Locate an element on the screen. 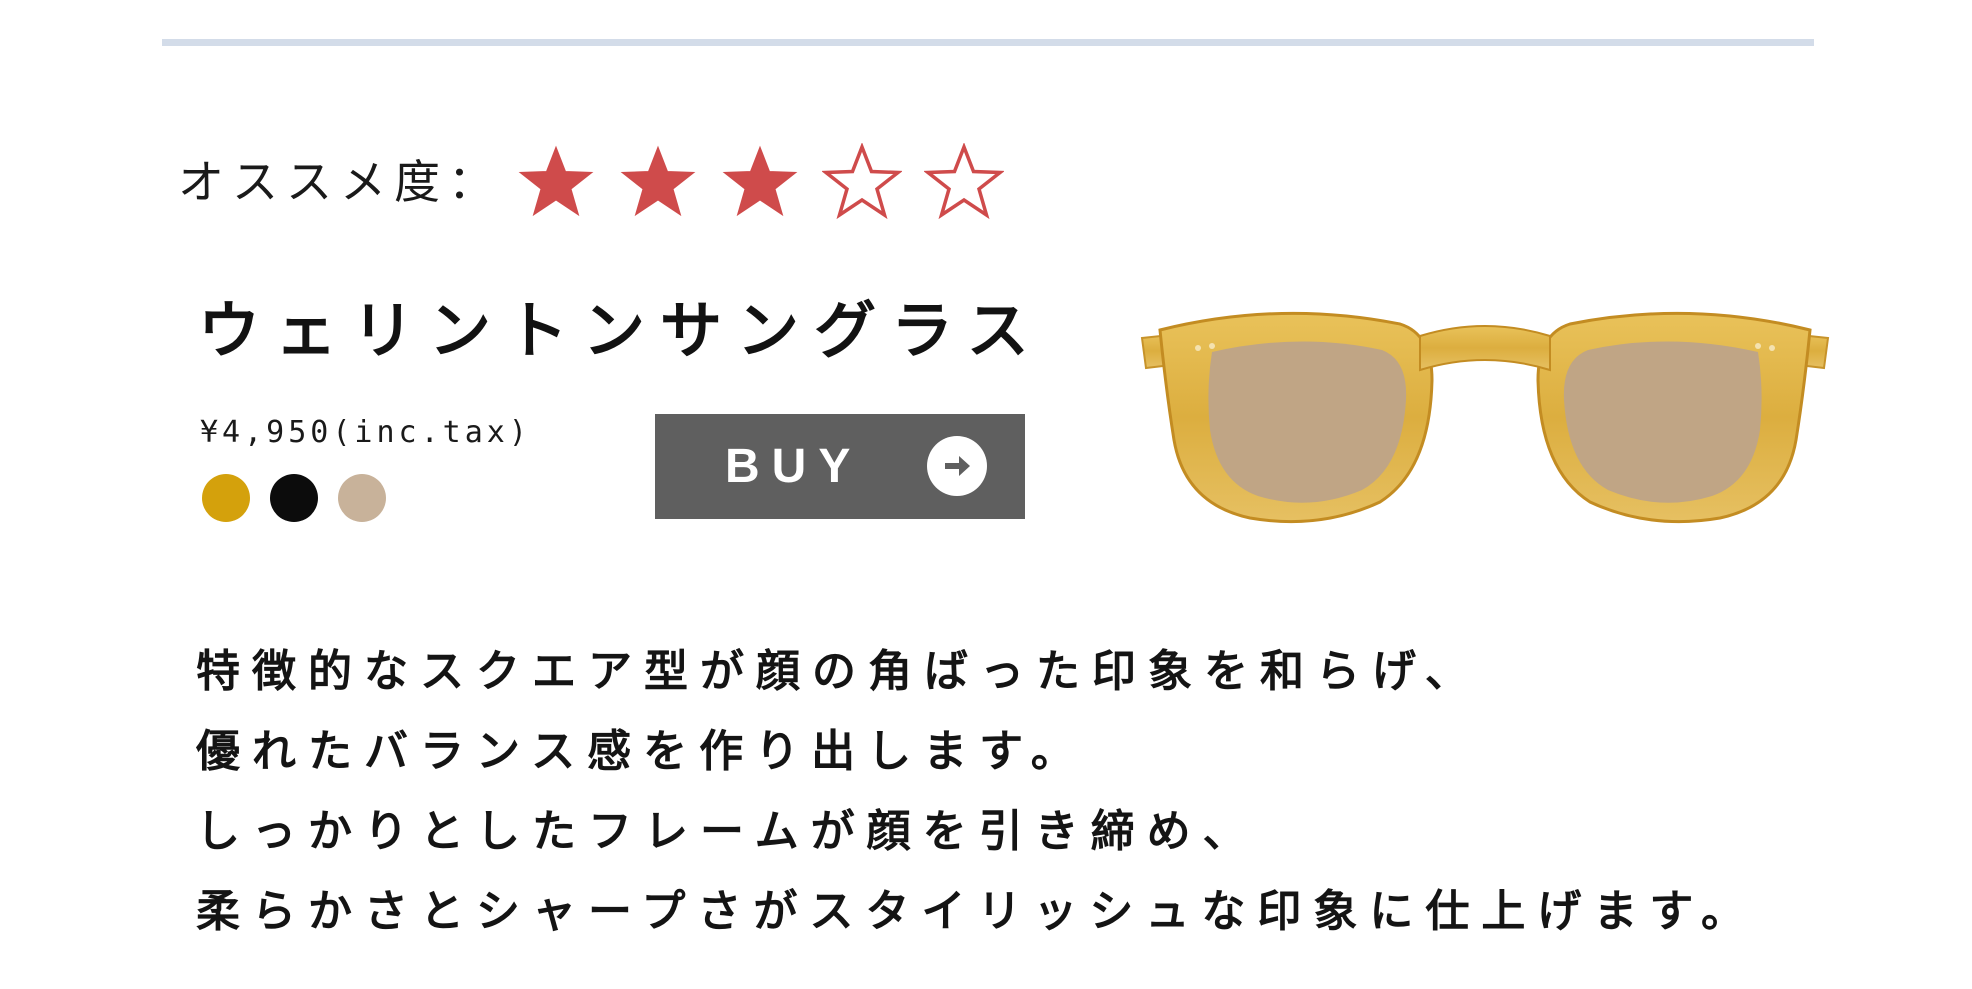 Image resolution: width=1972 pixels, height=989 pixels. product-price: ¥4,950(inc.tax) is located at coordinates (365, 432).